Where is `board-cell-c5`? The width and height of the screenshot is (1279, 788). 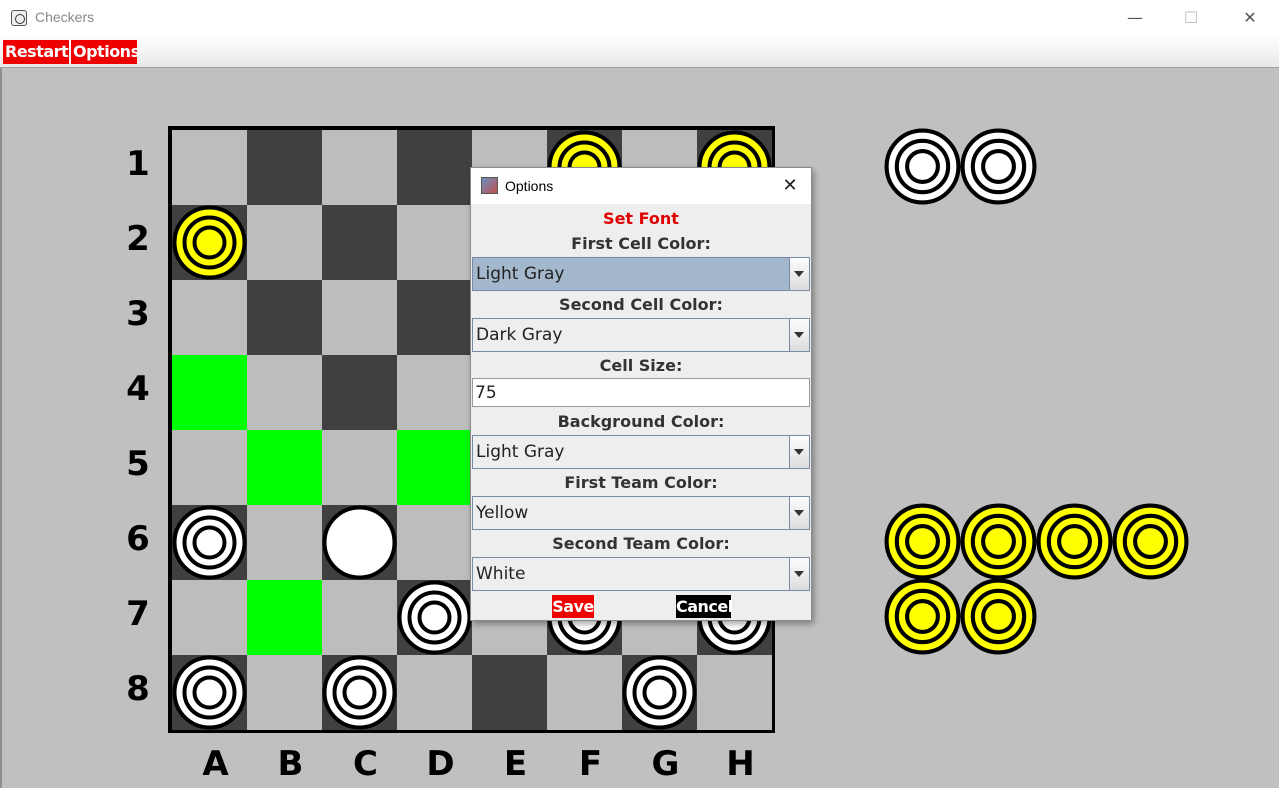 board-cell-c5 is located at coordinates (359, 467).